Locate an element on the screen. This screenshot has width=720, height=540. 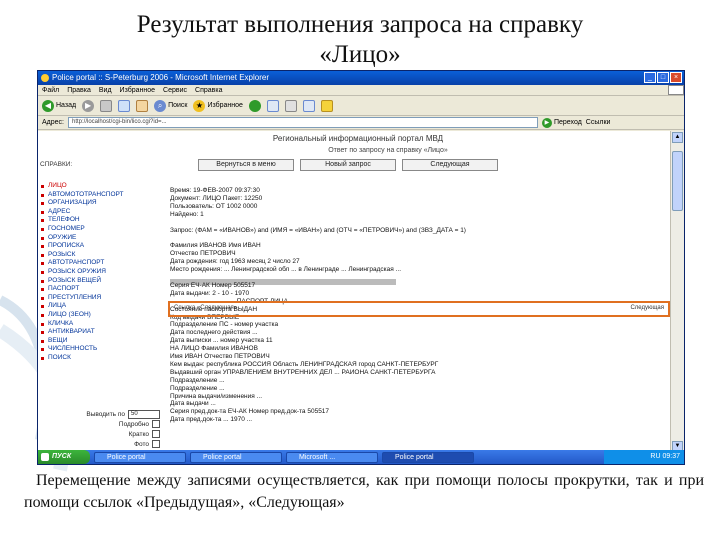
sidebar-item: ЛИЦО is located at coordinates (102, 186).